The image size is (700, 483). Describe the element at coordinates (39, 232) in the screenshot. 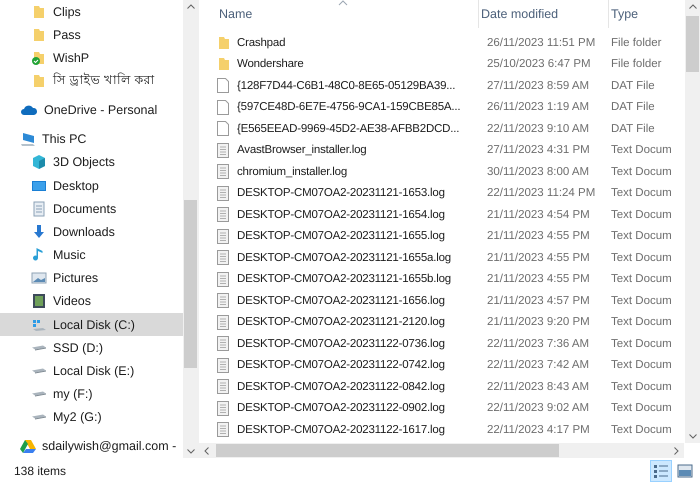

I see `download-arrow-icon` at that location.